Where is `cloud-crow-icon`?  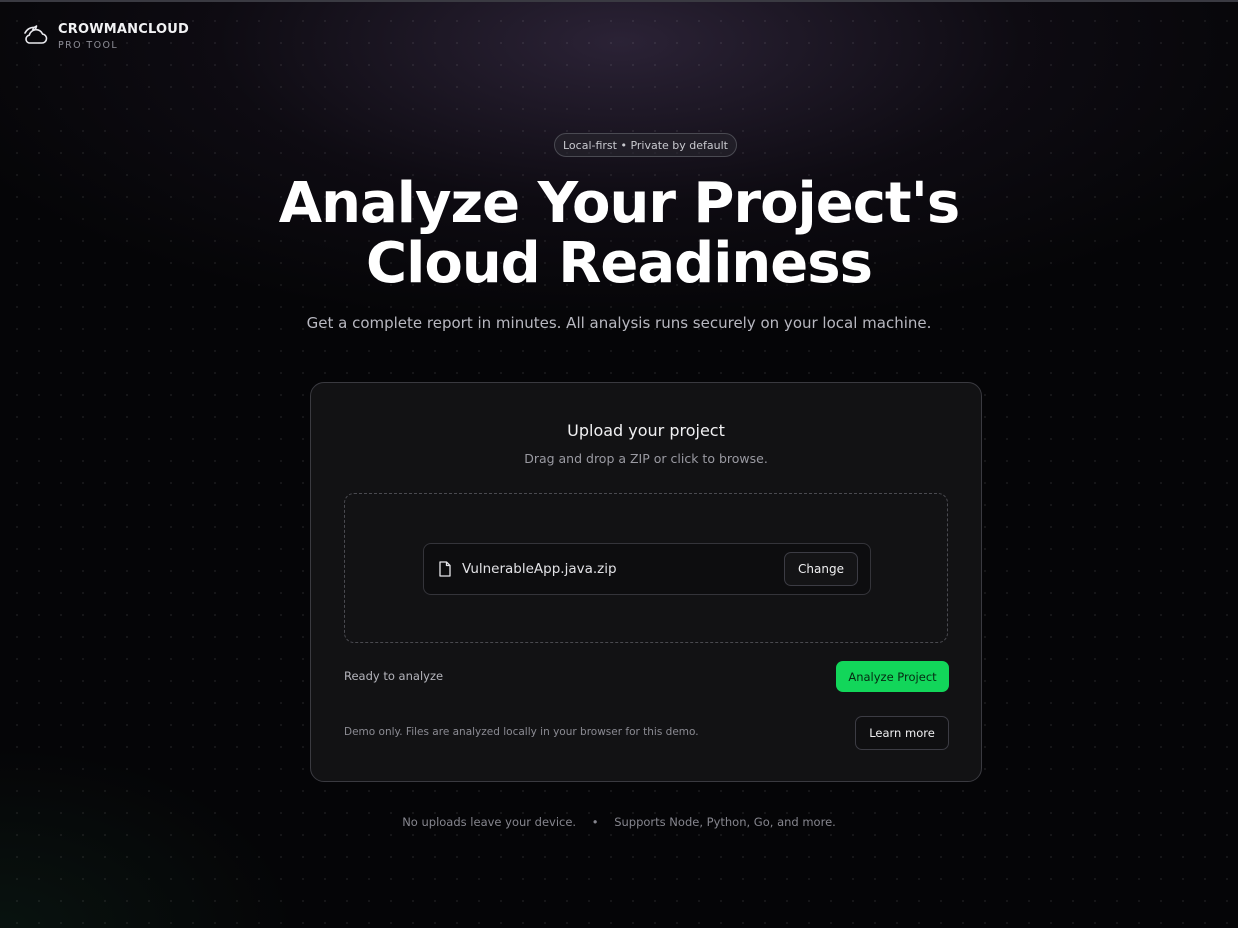
cloud-crow-icon is located at coordinates (36, 34).